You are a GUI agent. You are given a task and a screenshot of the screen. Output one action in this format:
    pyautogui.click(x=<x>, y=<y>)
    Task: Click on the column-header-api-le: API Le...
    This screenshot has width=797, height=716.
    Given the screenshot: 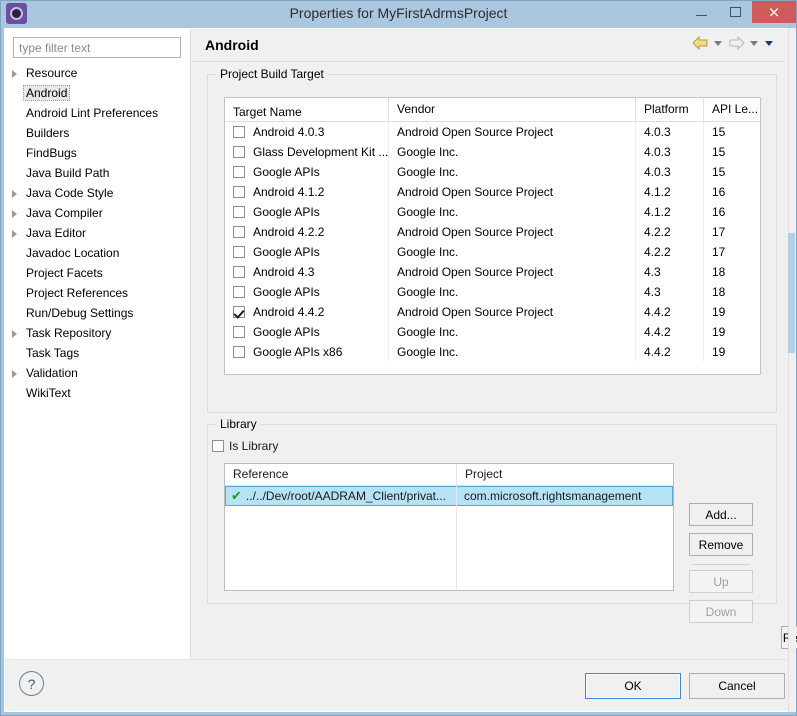 What is the action you would take?
    pyautogui.click(x=732, y=109)
    